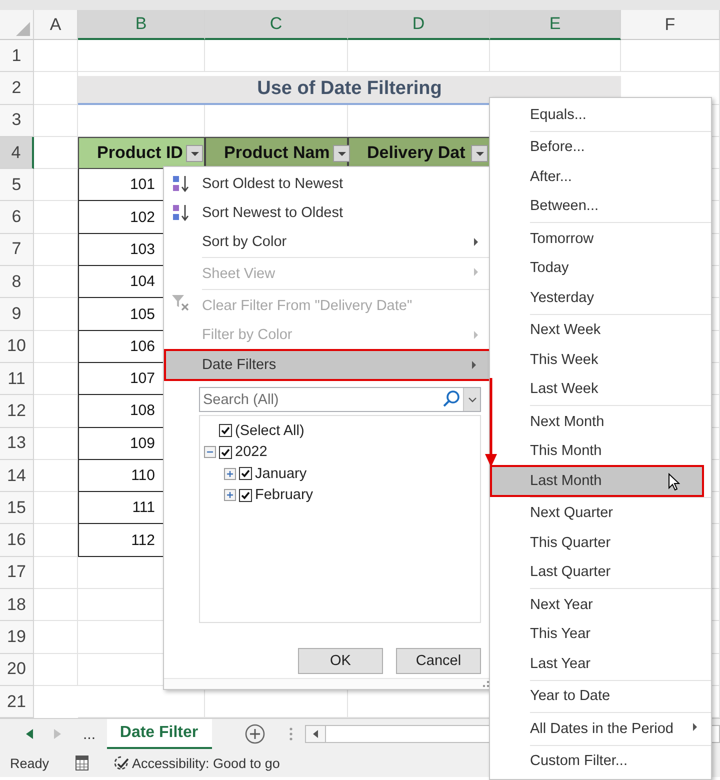  Describe the element at coordinates (416, 153) in the screenshot. I see `header-label: Delivery Dat` at that location.